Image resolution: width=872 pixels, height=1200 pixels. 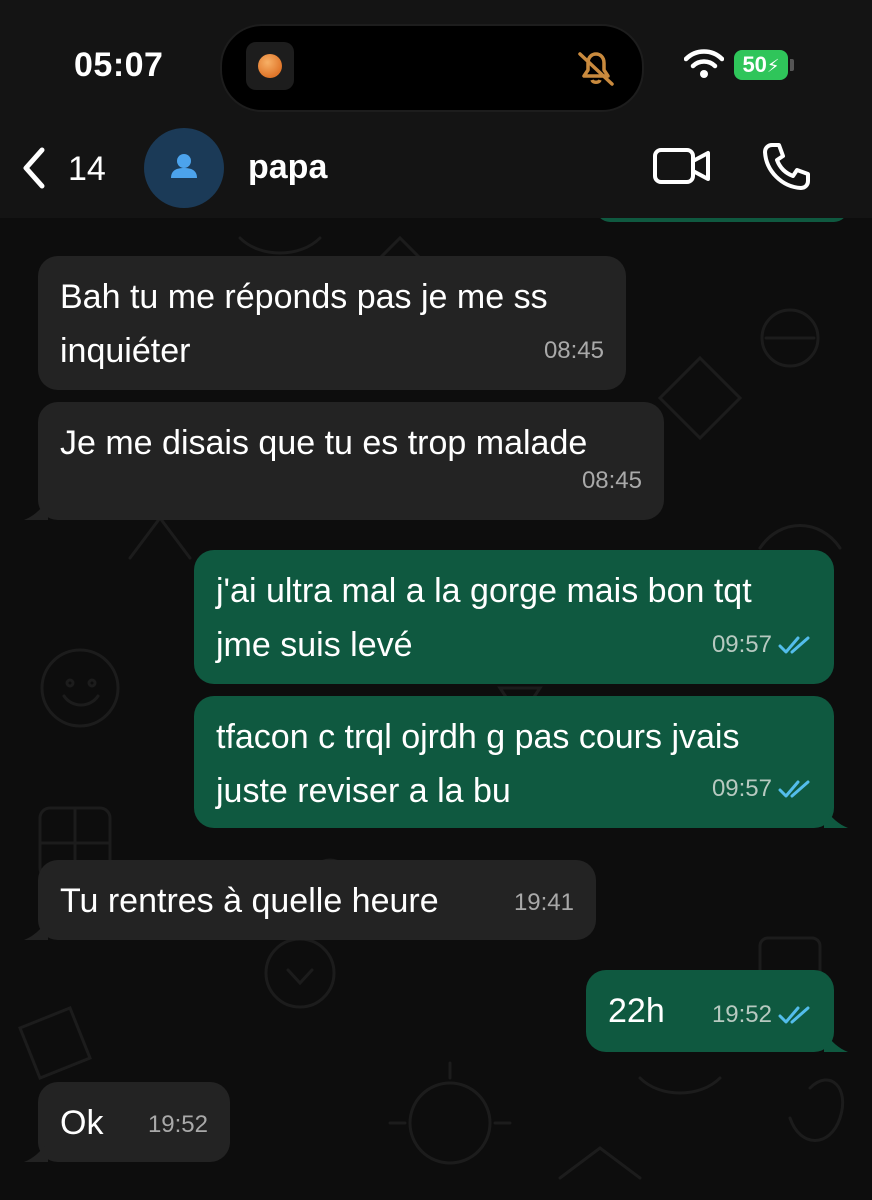 What do you see at coordinates (287, 167) in the screenshot?
I see `contact-name: papa` at bounding box center [287, 167].